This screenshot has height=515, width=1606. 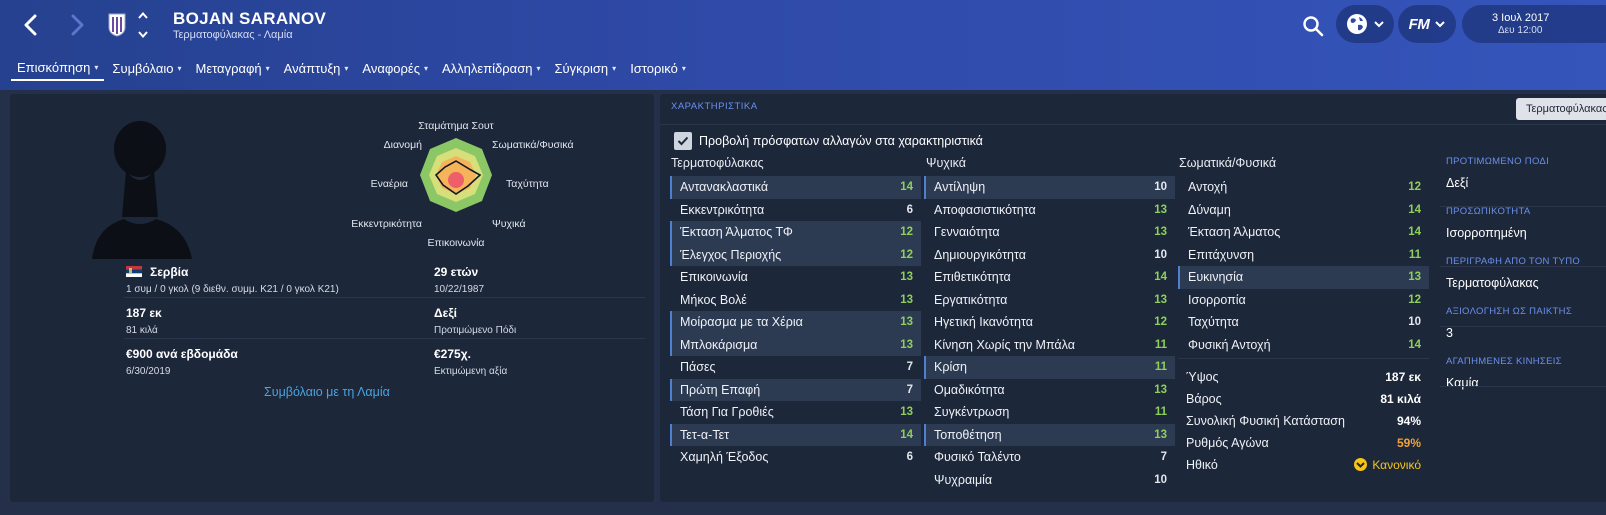 What do you see at coordinates (146, 68) in the screenshot?
I see `tab-item: Συμβόλαιο ▾` at bounding box center [146, 68].